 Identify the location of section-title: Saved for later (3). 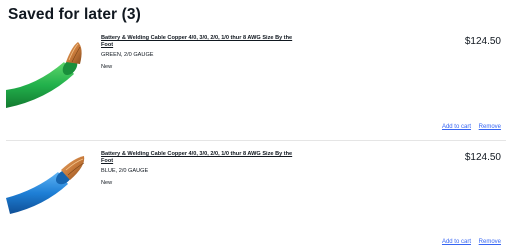
(74, 14).